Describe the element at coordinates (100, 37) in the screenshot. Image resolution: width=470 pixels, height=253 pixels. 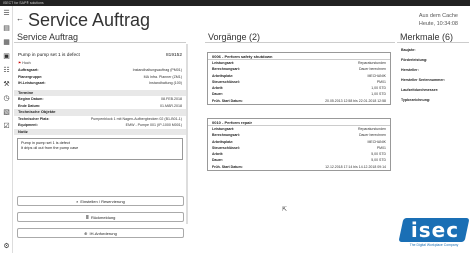
I see `column-title-order: Service Auftrag` at that location.